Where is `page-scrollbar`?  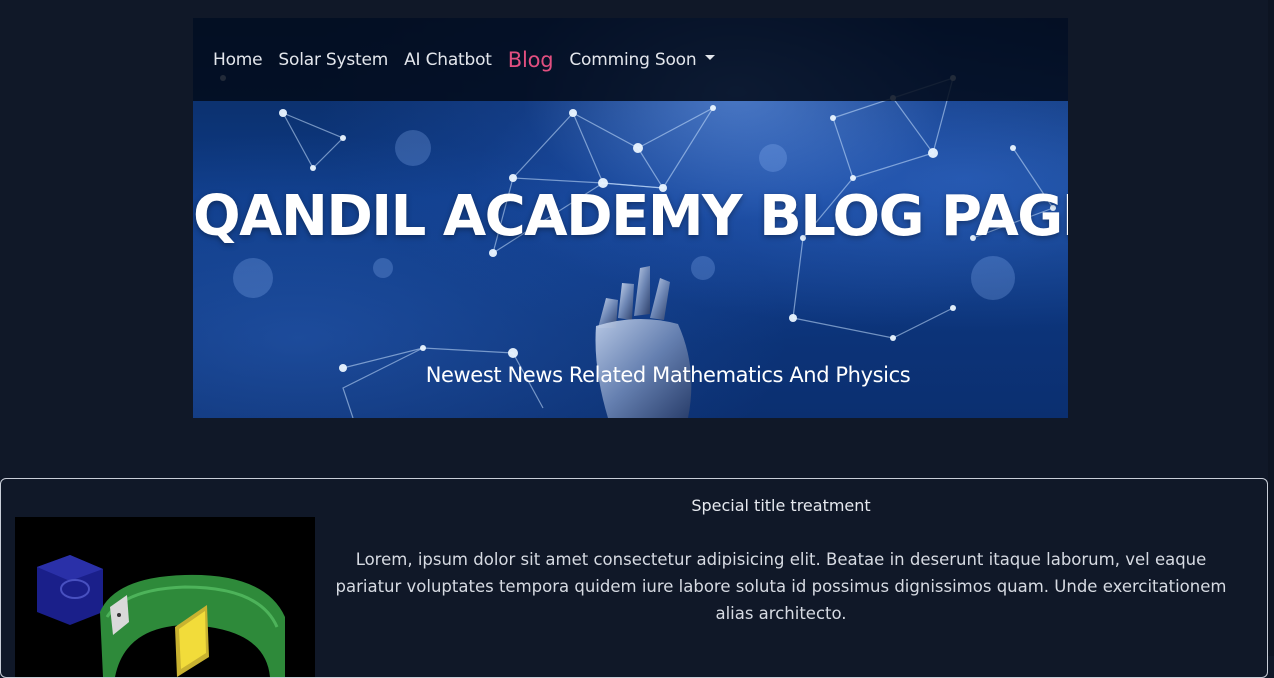
page-scrollbar is located at coordinates (1271, 328).